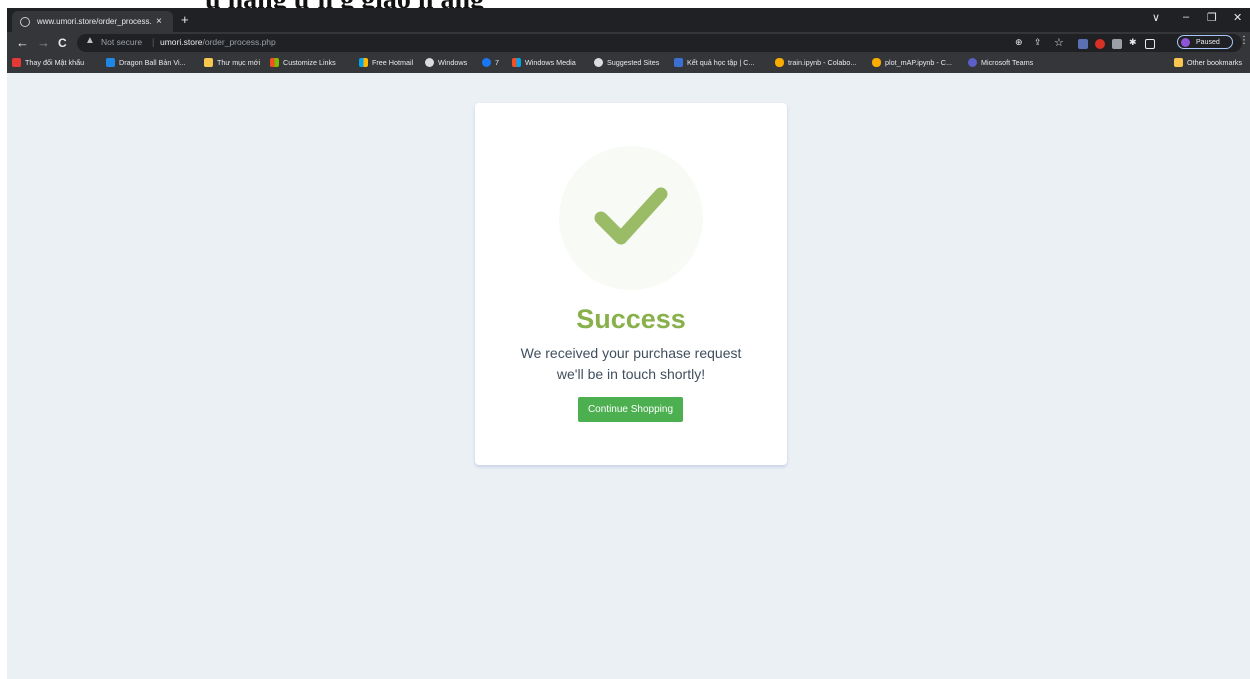 The image size is (1250, 679). I want to click on bookmark-item: Microsoft Teams, so click(1000, 62).